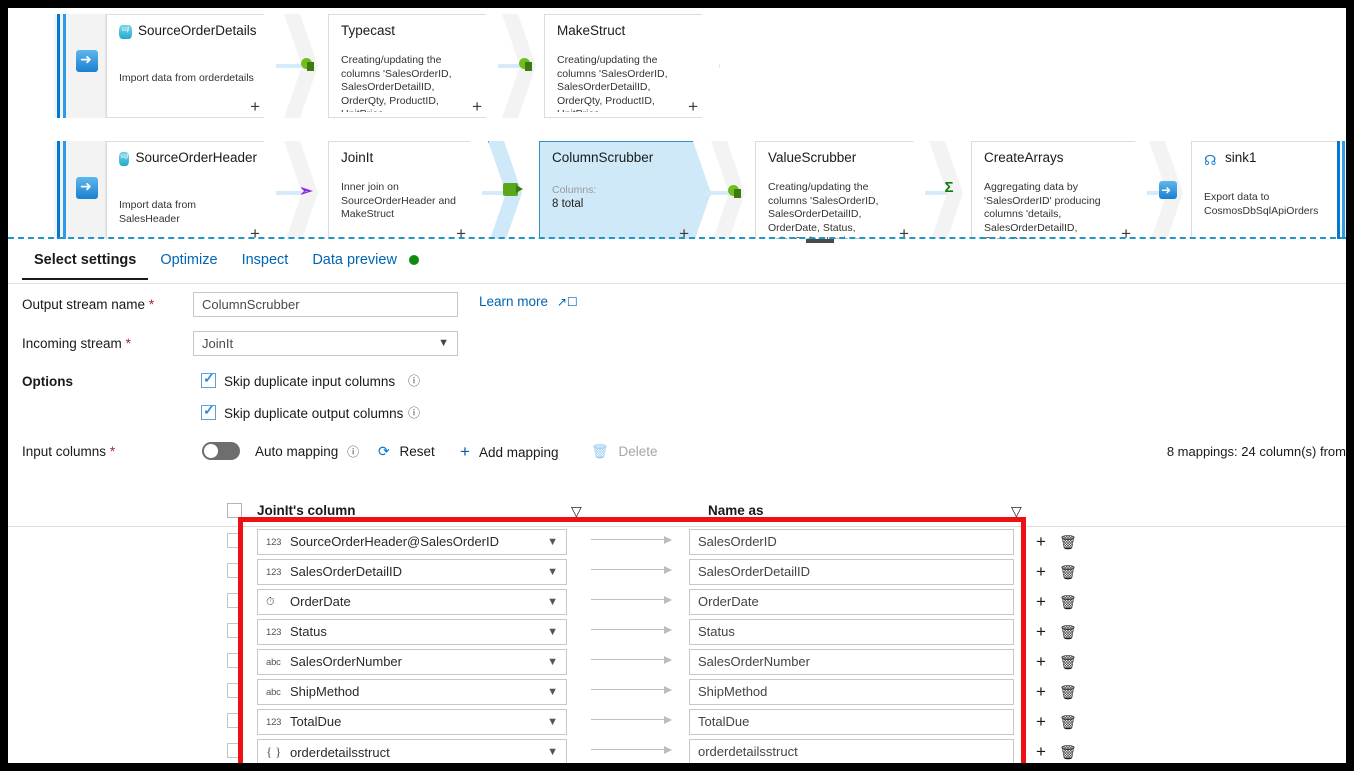  What do you see at coordinates (412, 632) in the screenshot?
I see `source-column-select: 123 Status ▼` at bounding box center [412, 632].